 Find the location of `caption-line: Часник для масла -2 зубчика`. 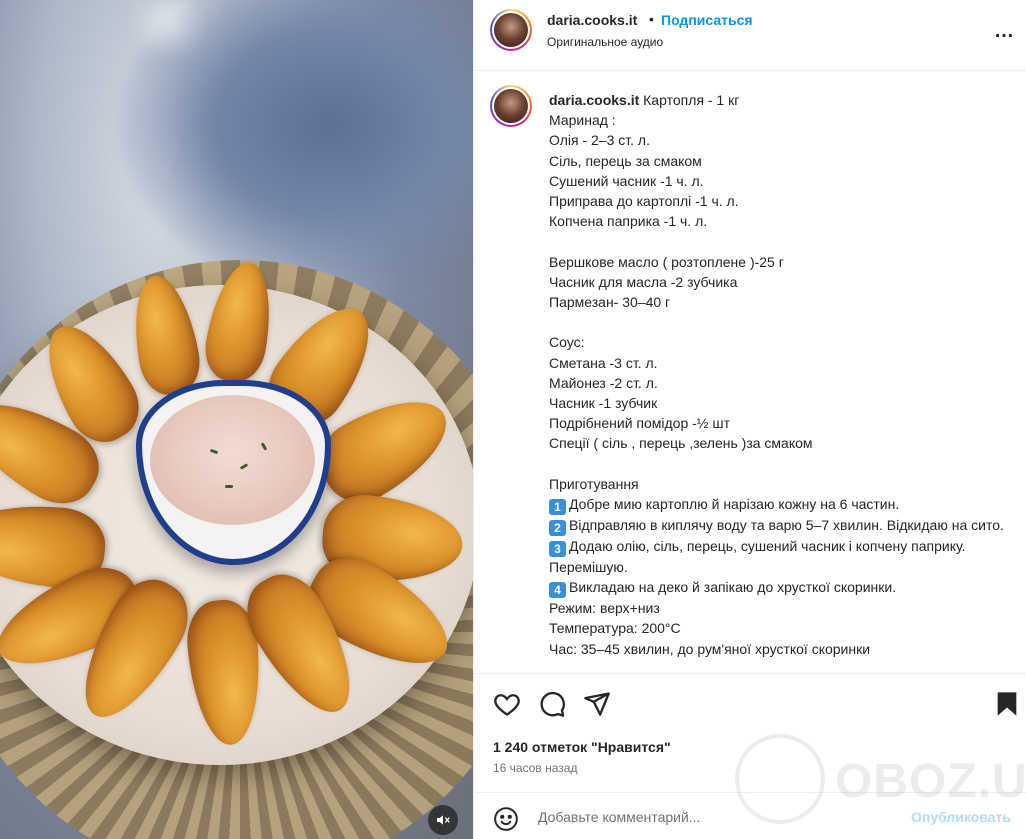

caption-line: Часник для масла -2 зубчика is located at coordinates (643, 281).